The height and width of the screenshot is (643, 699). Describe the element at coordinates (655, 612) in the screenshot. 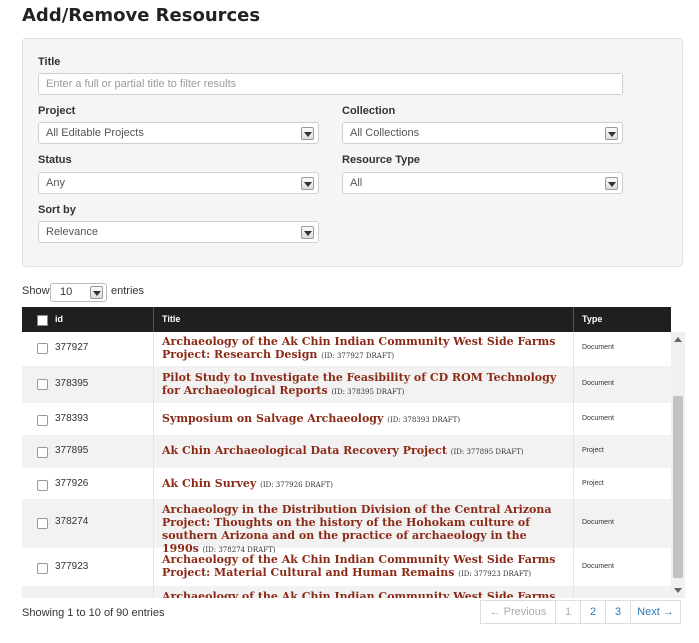

I see `next-page-button: Next →` at that location.